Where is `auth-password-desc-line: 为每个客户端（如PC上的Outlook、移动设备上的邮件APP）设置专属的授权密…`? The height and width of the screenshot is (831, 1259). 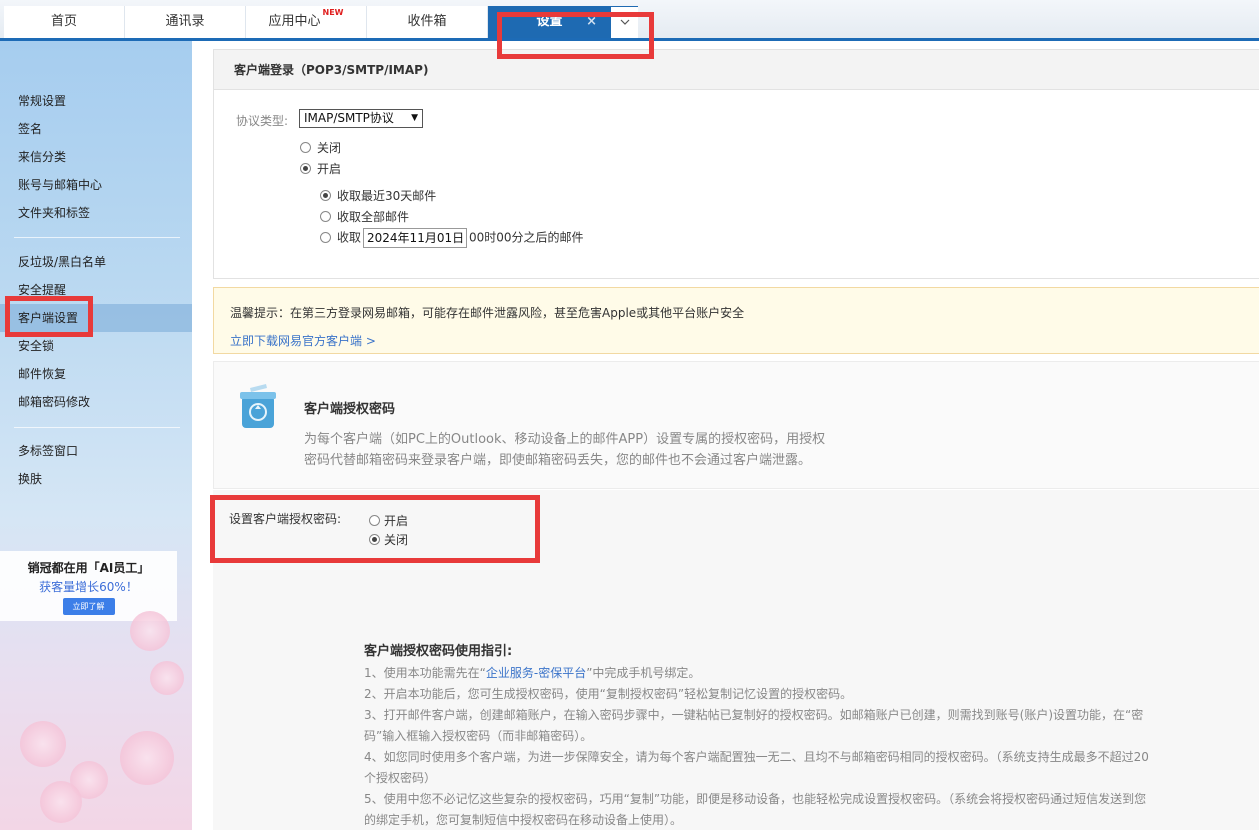
auth-password-desc-line: 为每个客户端（如PC上的Outlook、移动设备上的邮件APP）设置专属的授权密… is located at coordinates (565, 439).